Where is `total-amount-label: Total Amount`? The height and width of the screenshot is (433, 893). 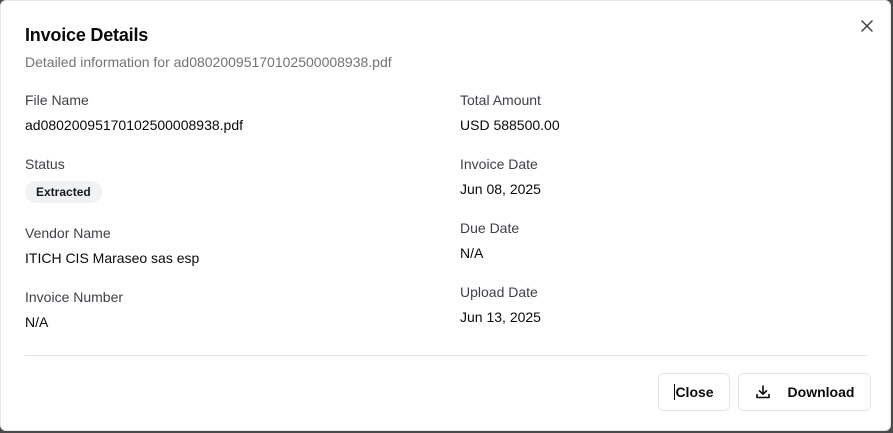 total-amount-label: Total Amount is located at coordinates (500, 100).